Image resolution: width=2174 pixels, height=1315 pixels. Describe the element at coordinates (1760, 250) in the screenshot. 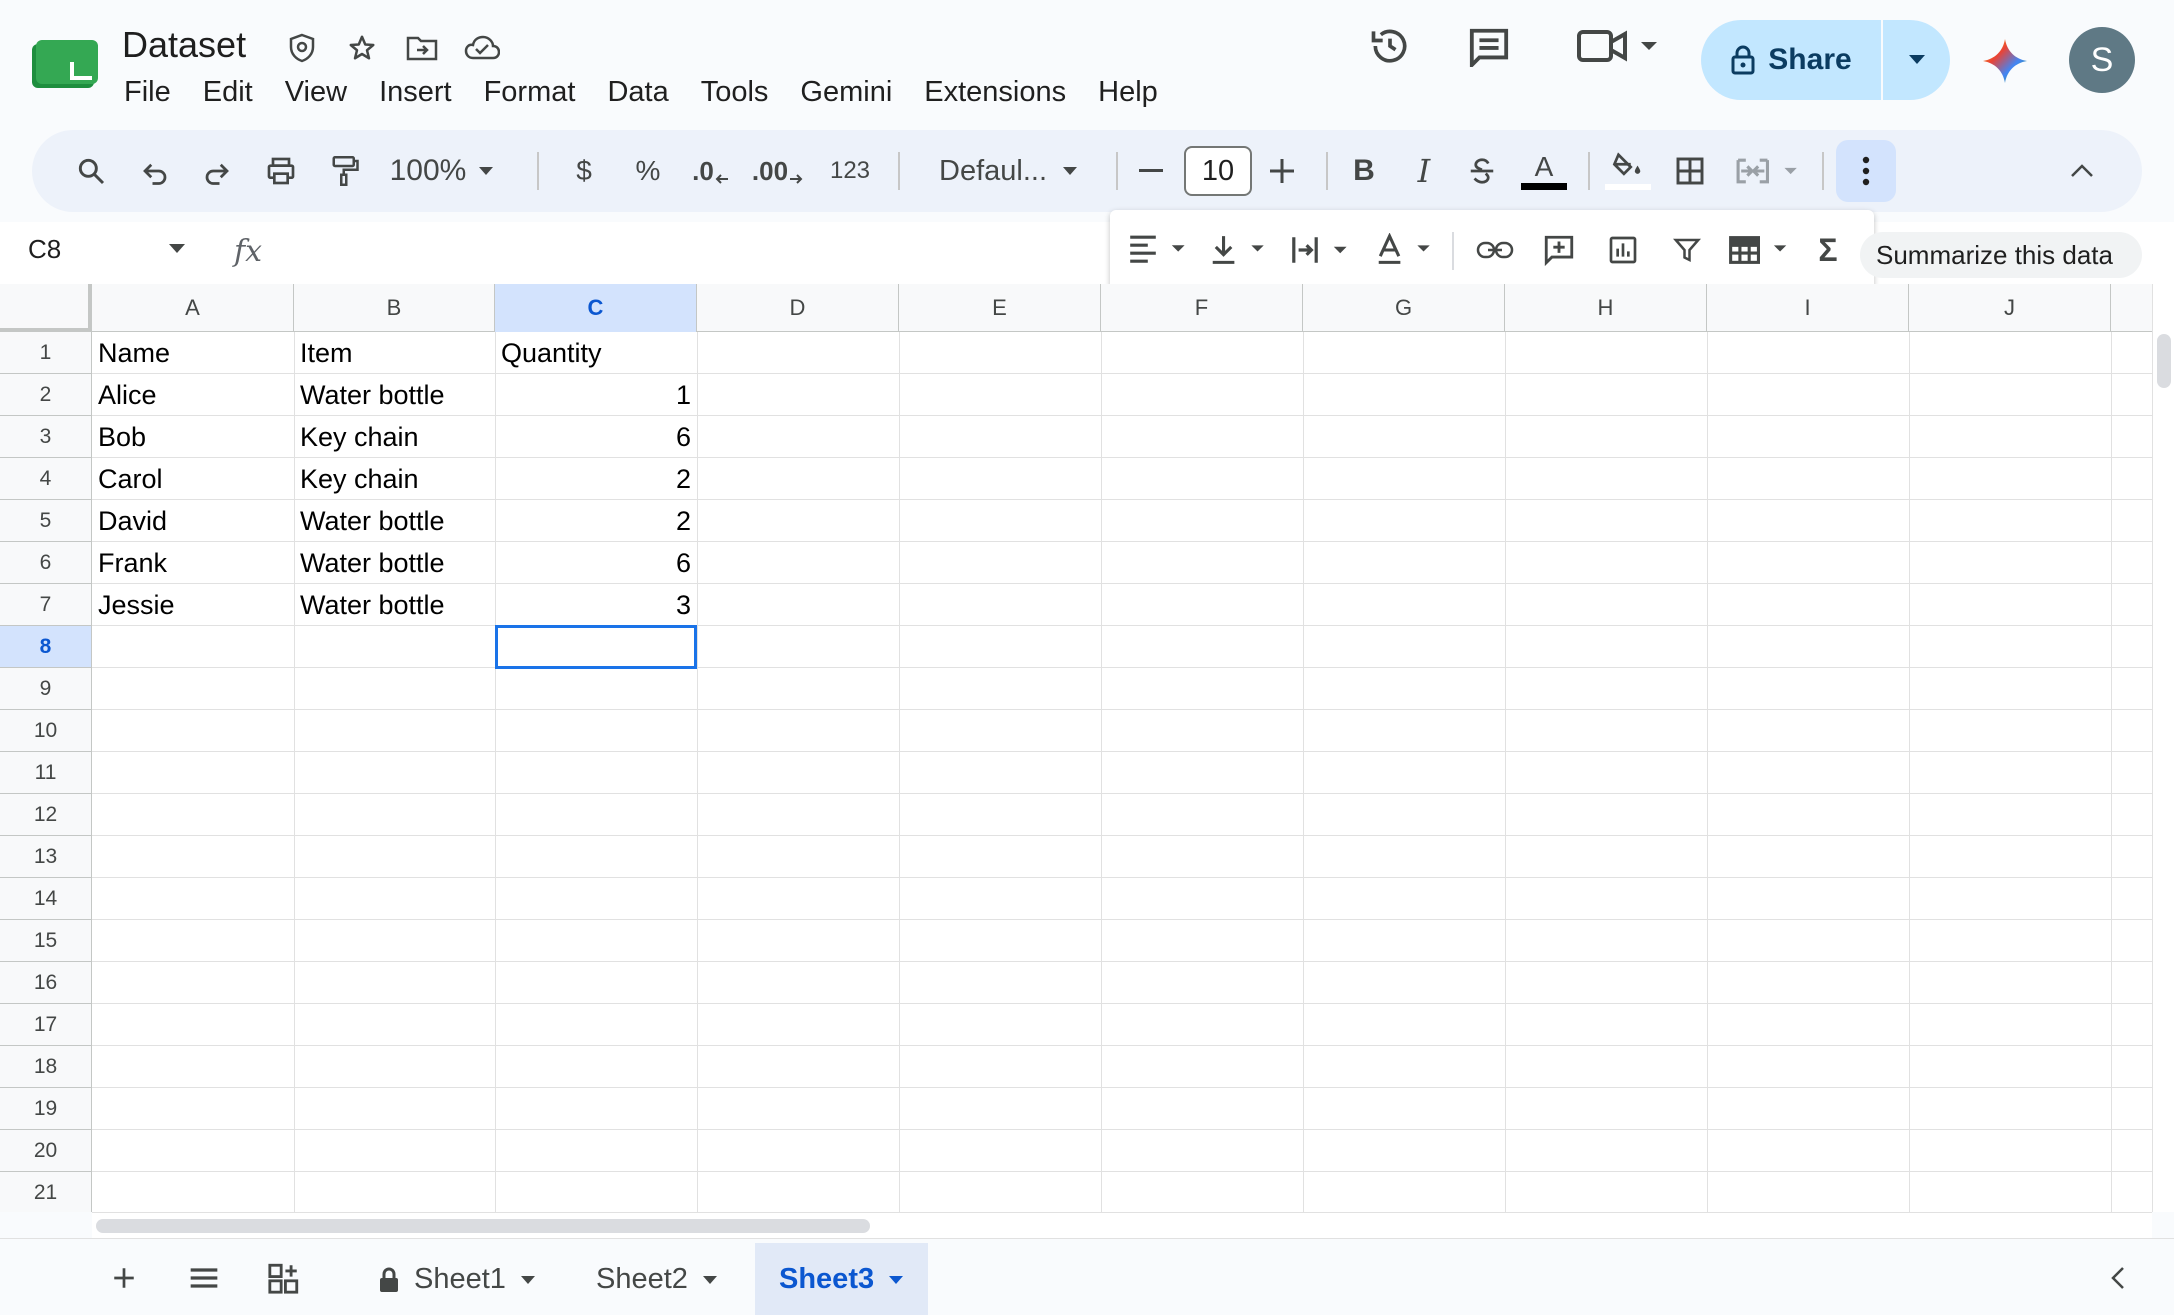

I see `table-view-icon` at that location.